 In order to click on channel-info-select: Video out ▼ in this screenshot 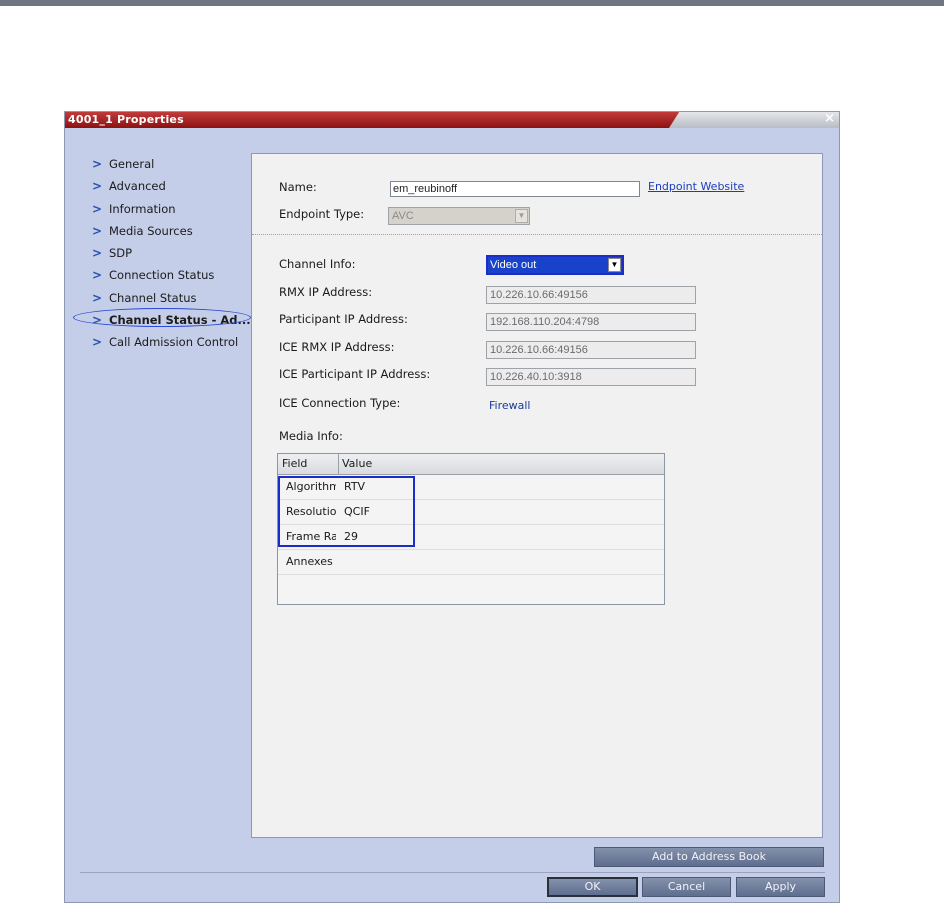, I will do `click(555, 265)`.